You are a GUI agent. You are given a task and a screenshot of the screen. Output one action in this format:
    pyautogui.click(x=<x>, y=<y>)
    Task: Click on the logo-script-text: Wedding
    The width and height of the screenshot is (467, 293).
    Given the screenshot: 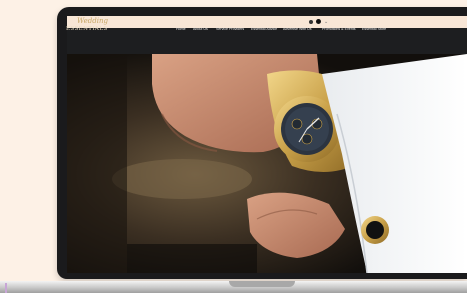 What is the action you would take?
    pyautogui.click(x=92, y=21)
    